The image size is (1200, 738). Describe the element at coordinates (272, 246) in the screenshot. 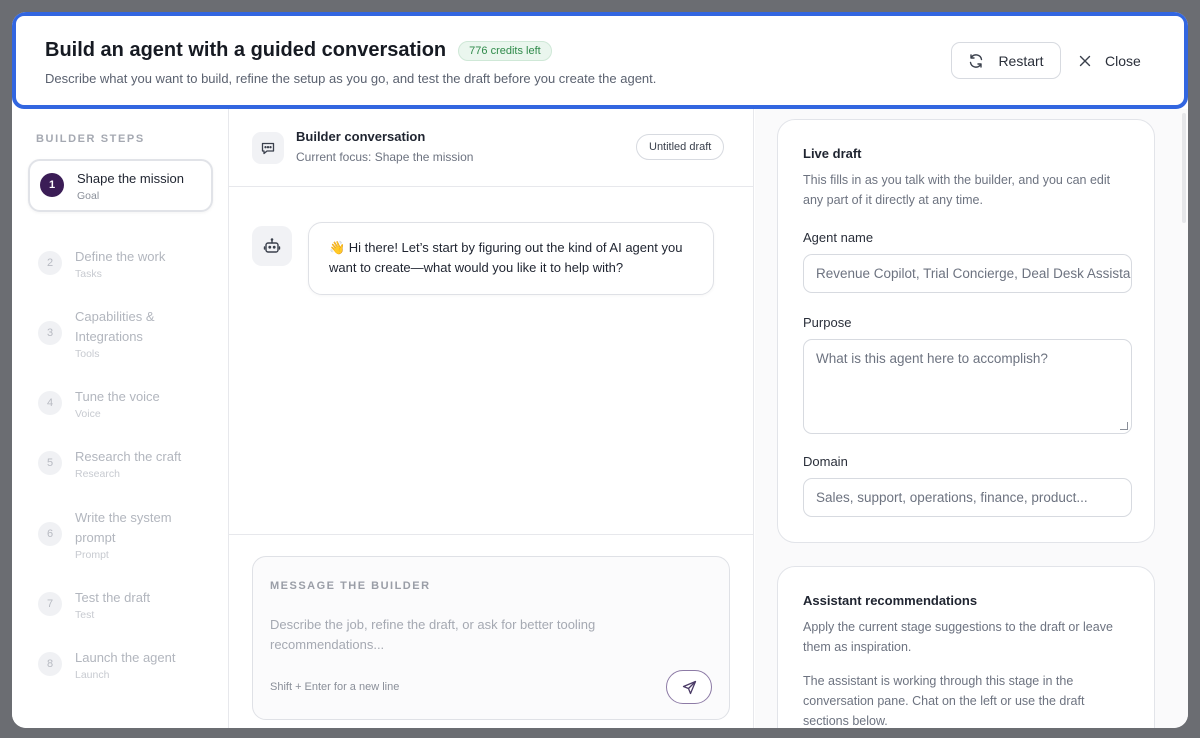

I see `bot-icon` at that location.